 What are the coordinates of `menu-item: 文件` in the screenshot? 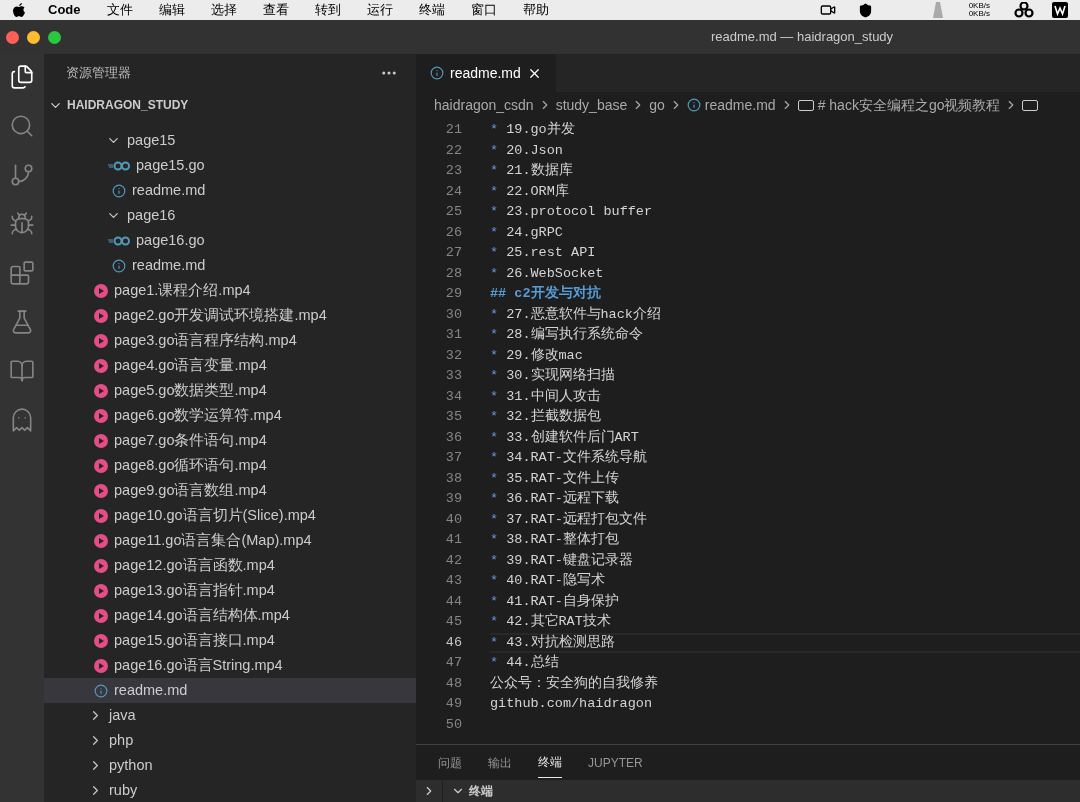 It's located at (119, 10).